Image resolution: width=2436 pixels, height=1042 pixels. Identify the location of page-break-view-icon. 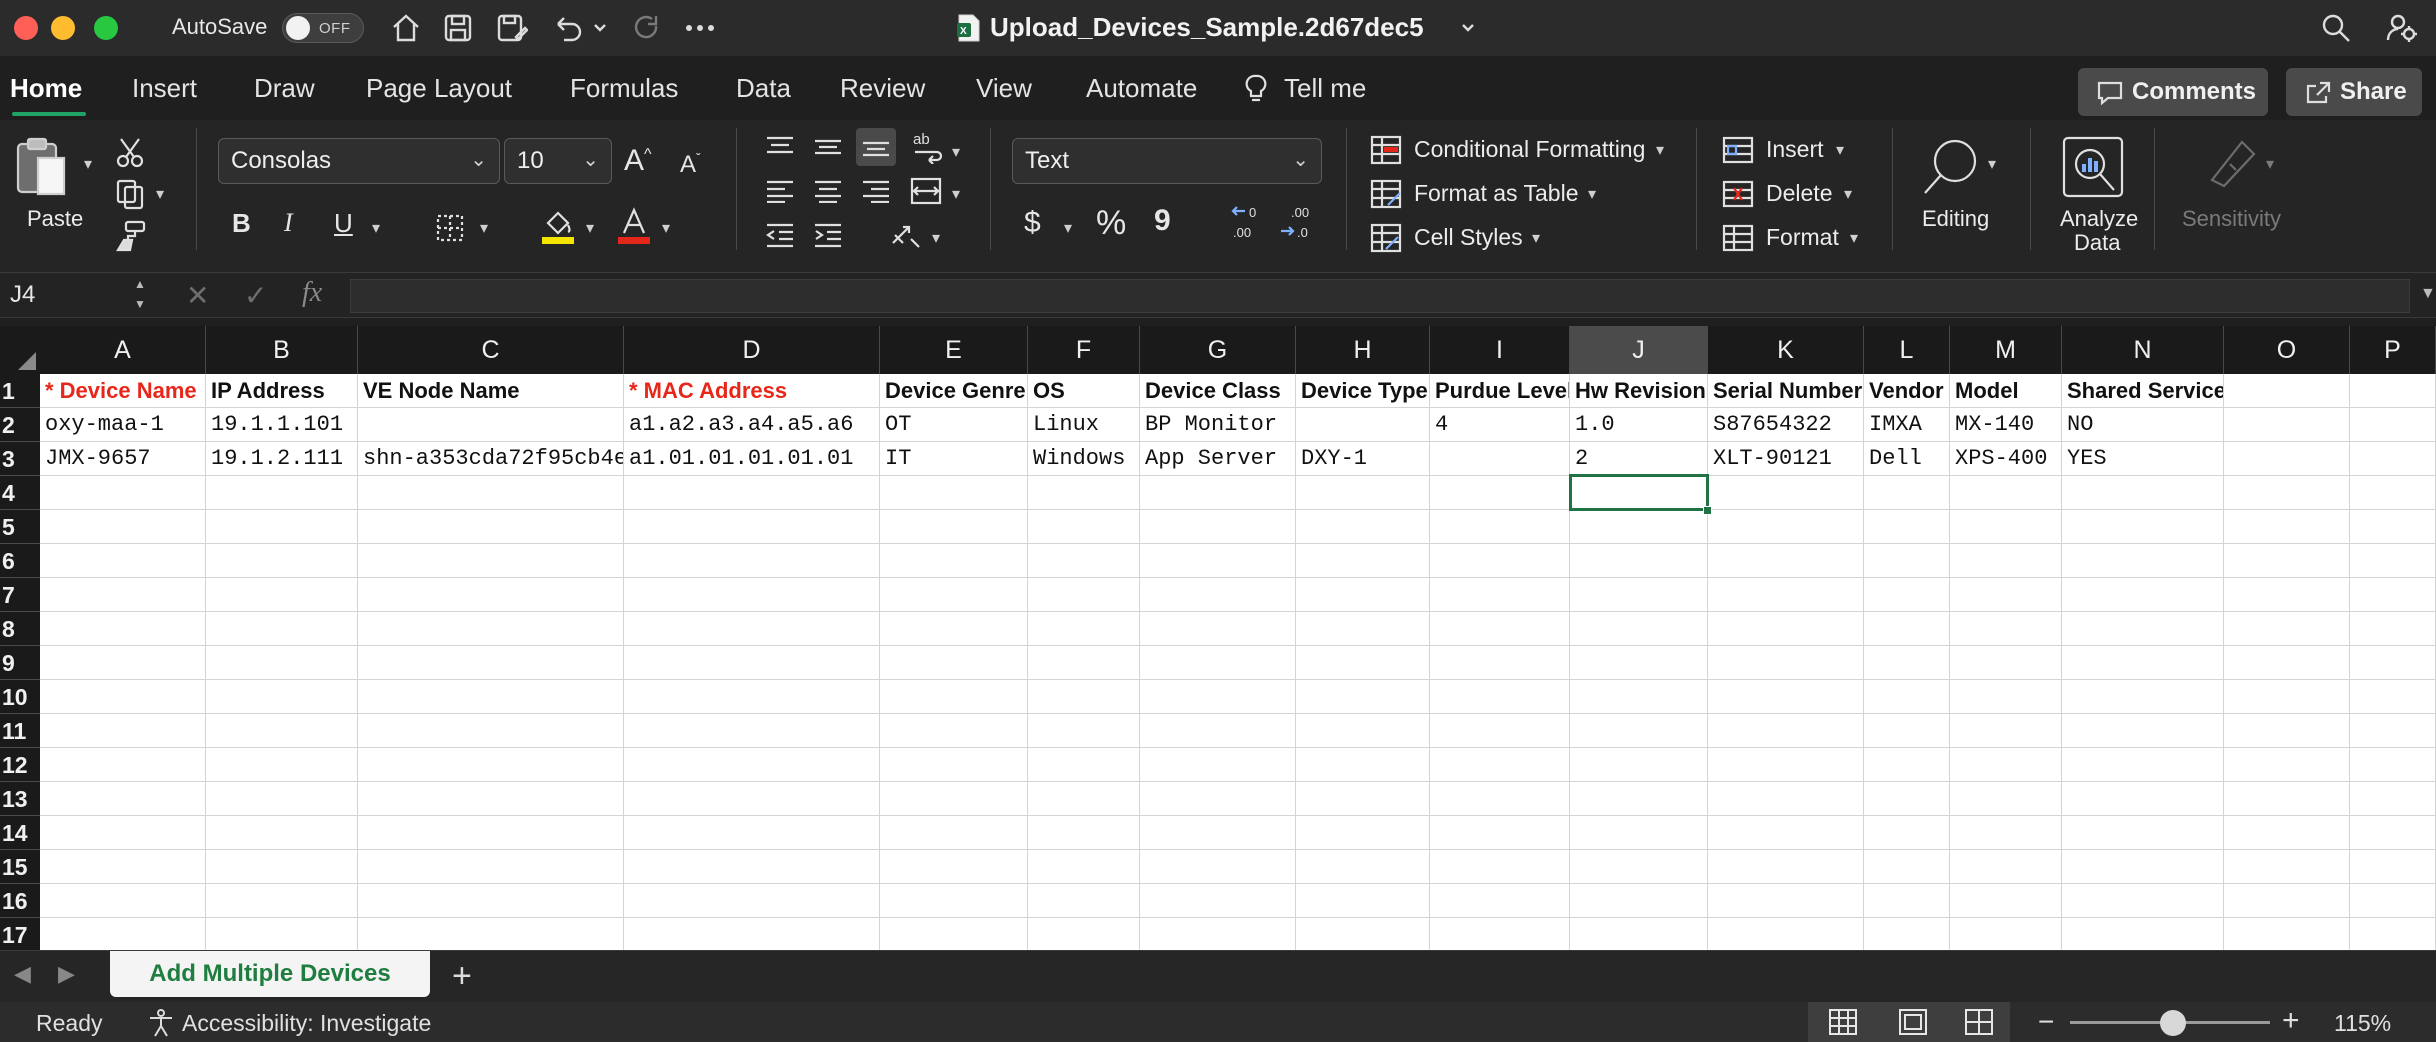
(1979, 1025).